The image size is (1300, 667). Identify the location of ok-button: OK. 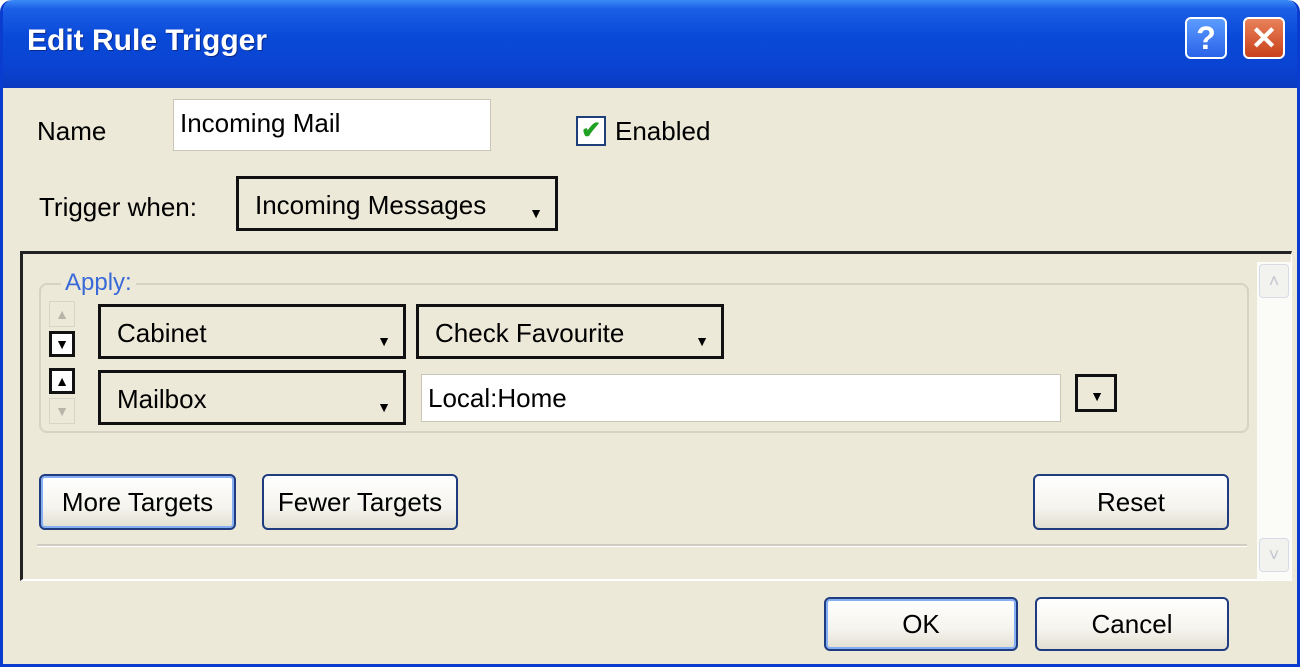
(921, 624).